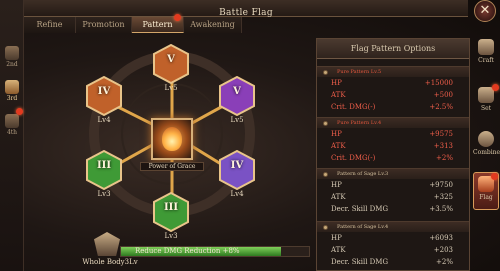 The image size is (500, 271). Describe the element at coordinates (441, 209) in the screenshot. I see `stat-value: +3.5%` at that location.